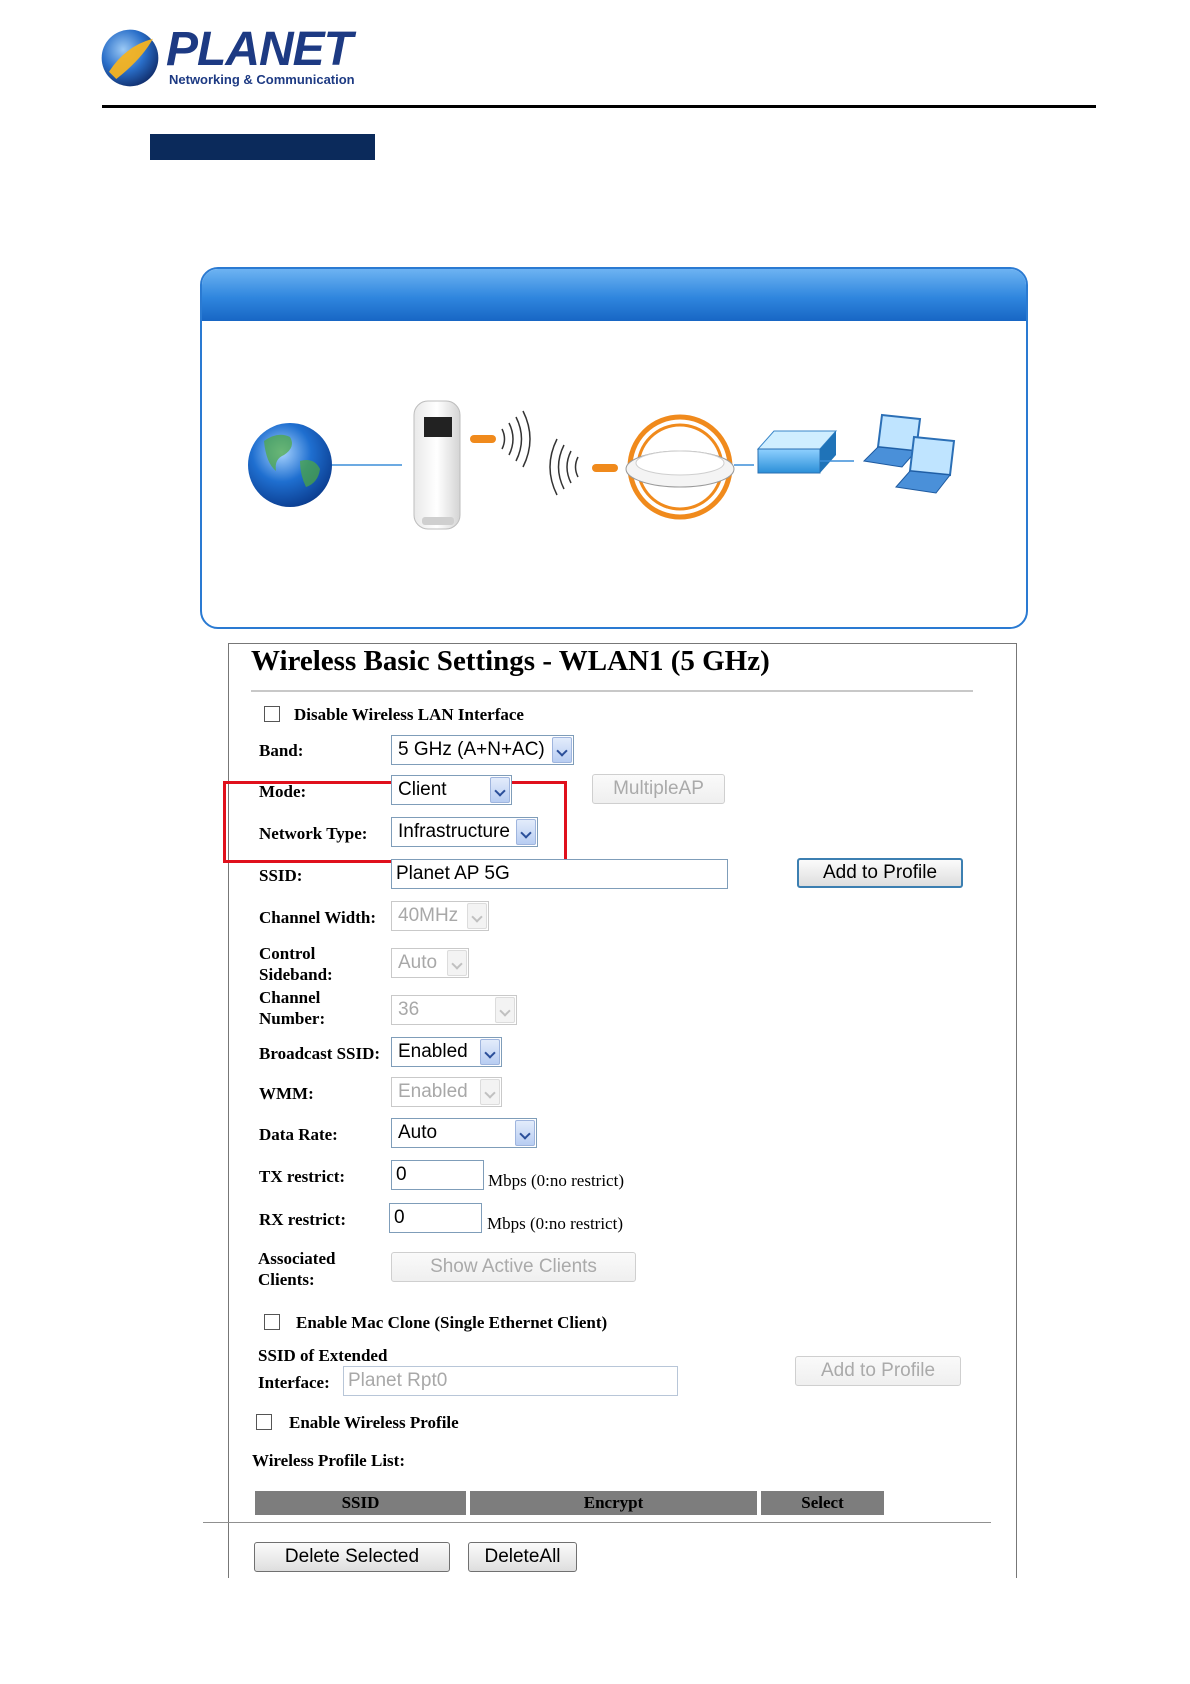 The width and height of the screenshot is (1190, 1684). What do you see at coordinates (418, 1132) in the screenshot?
I see `data-rate-value: Auto` at bounding box center [418, 1132].